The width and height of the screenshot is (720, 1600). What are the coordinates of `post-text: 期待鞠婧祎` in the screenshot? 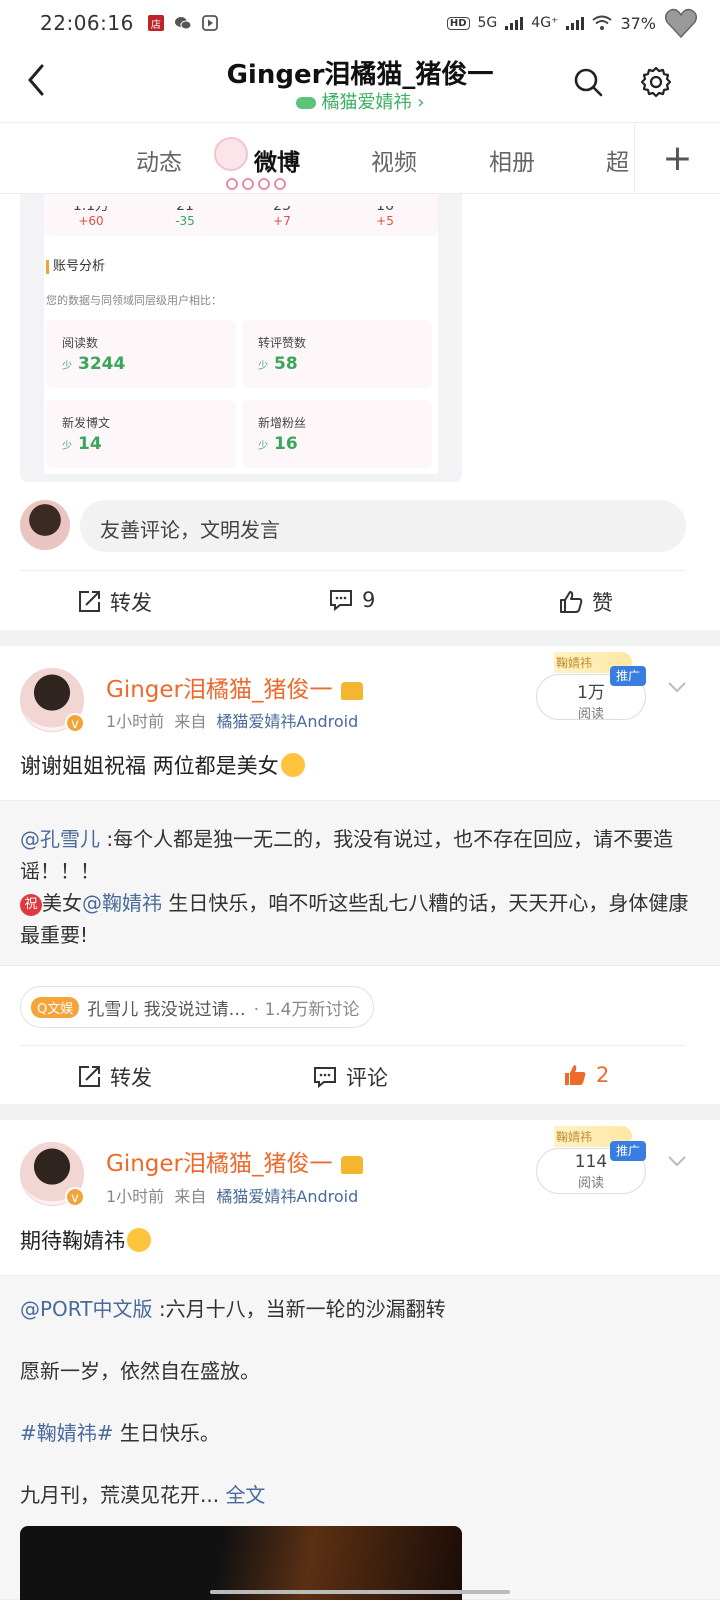 It's located at (85, 1240).